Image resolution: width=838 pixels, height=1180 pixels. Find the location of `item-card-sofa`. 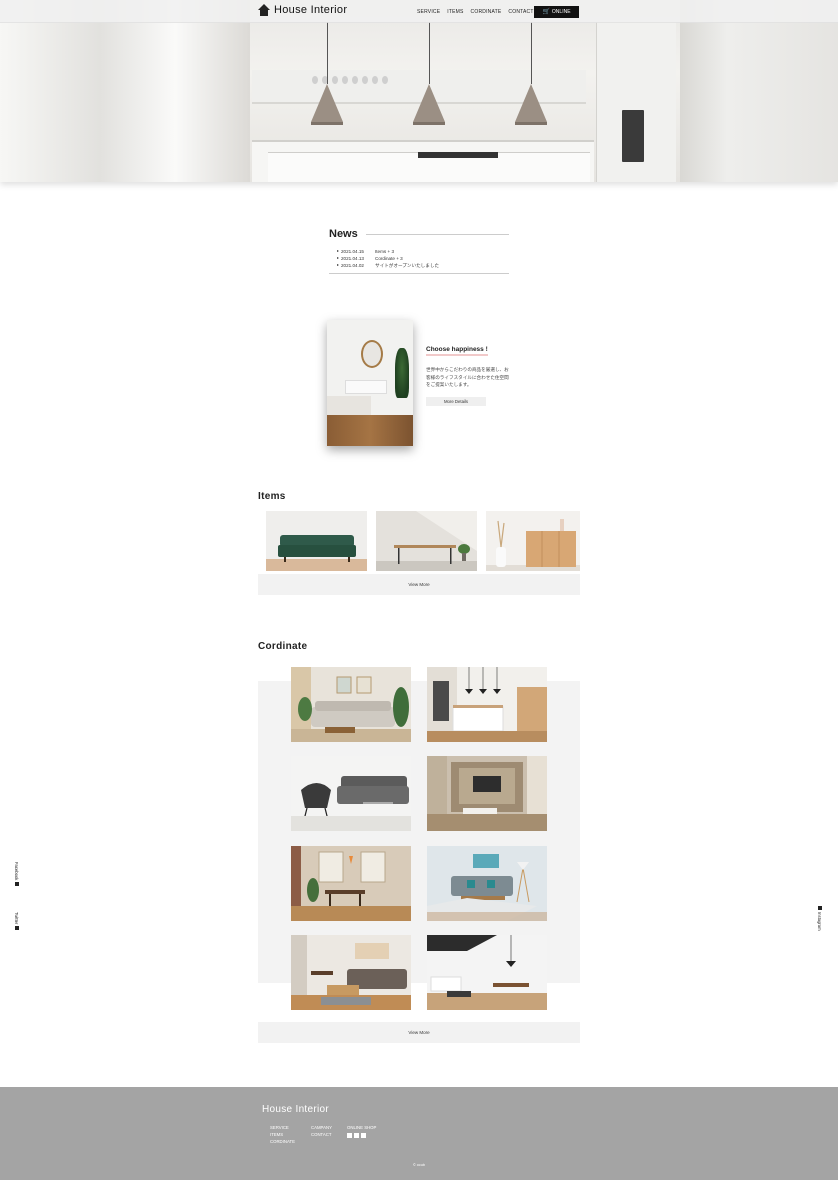

item-card-sofa is located at coordinates (316, 541).